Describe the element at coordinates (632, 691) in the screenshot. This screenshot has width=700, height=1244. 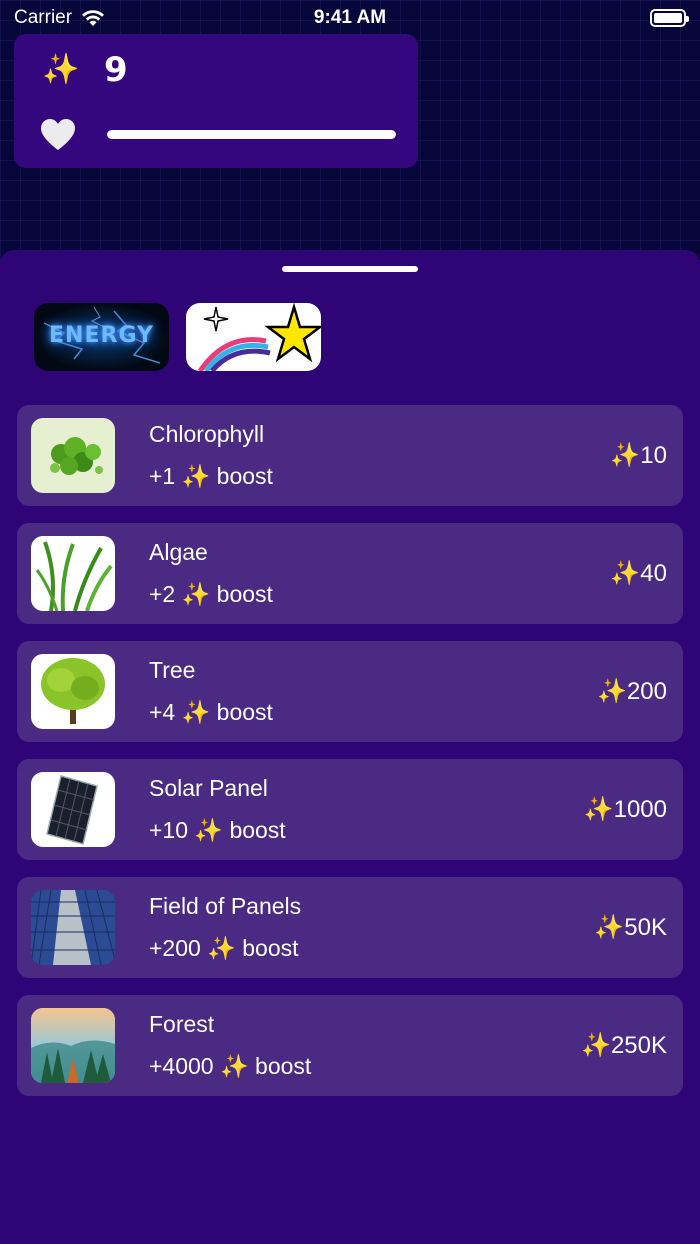
I see `item-cost: ✨200` at that location.